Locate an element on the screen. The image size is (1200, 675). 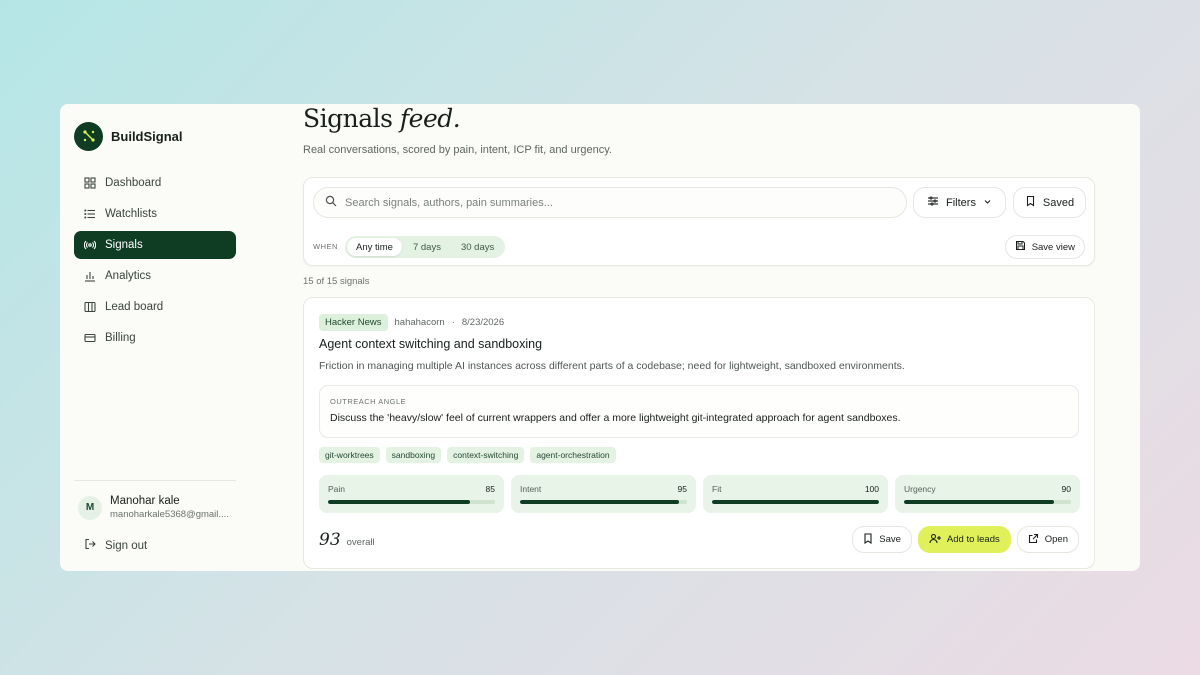
overall-score-value: 93 is located at coordinates (330, 540).